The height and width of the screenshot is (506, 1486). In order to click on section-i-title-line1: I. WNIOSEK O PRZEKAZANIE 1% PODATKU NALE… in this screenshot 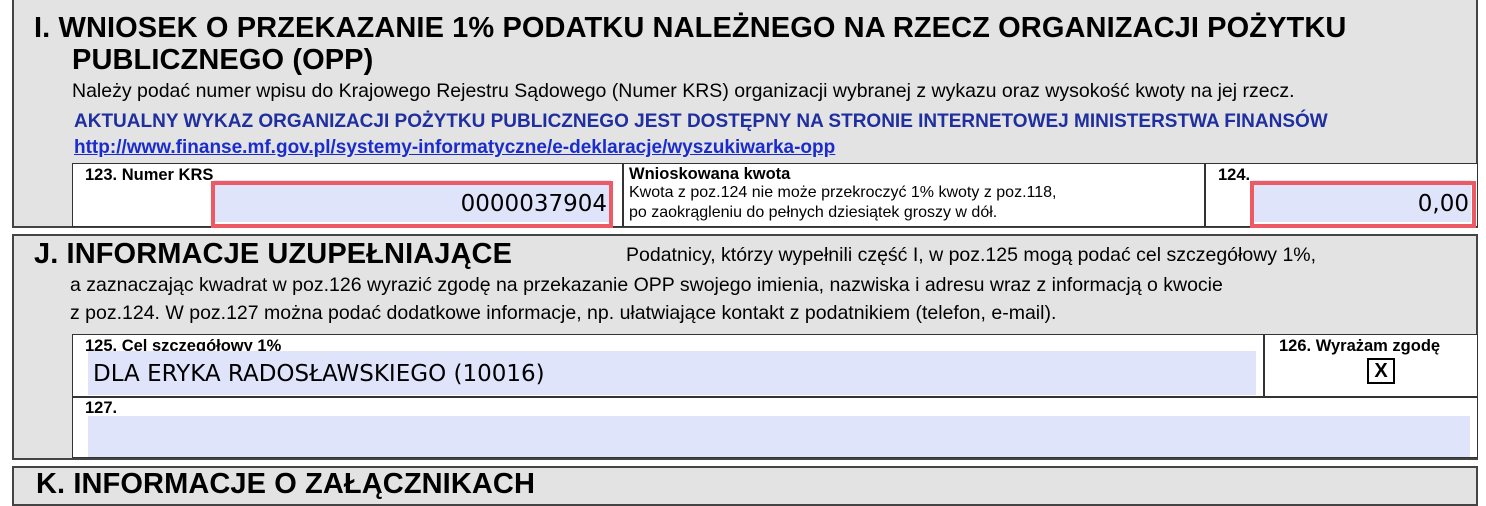, I will do `click(690, 28)`.